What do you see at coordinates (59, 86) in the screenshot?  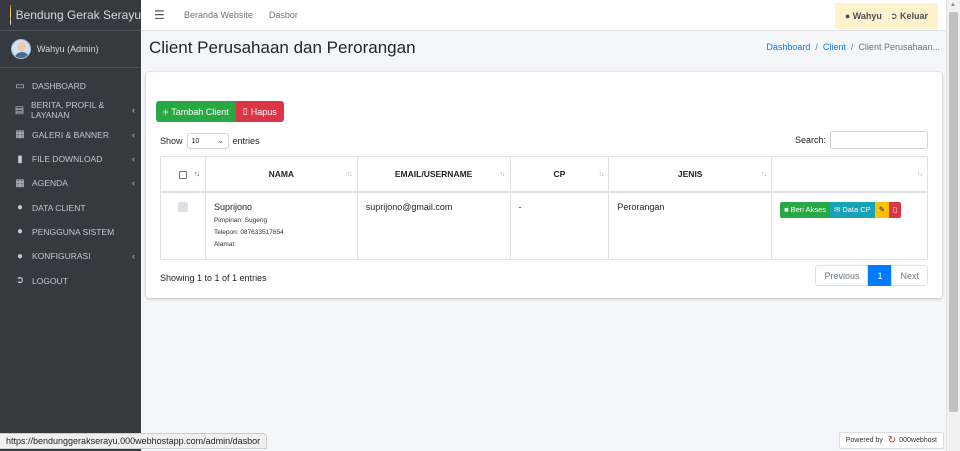 I see `sidebar-item-label: DASHBOARD` at bounding box center [59, 86].